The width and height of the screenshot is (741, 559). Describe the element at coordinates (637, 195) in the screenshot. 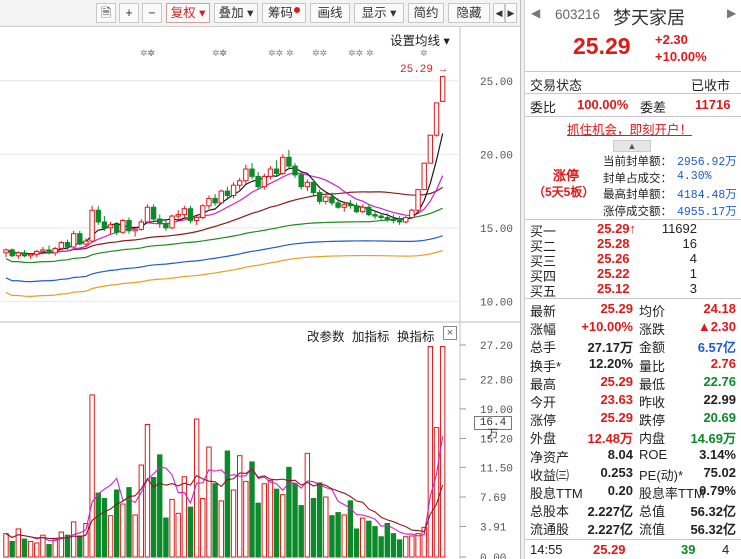

I see `limit-stat-label: 最高封单额：` at that location.